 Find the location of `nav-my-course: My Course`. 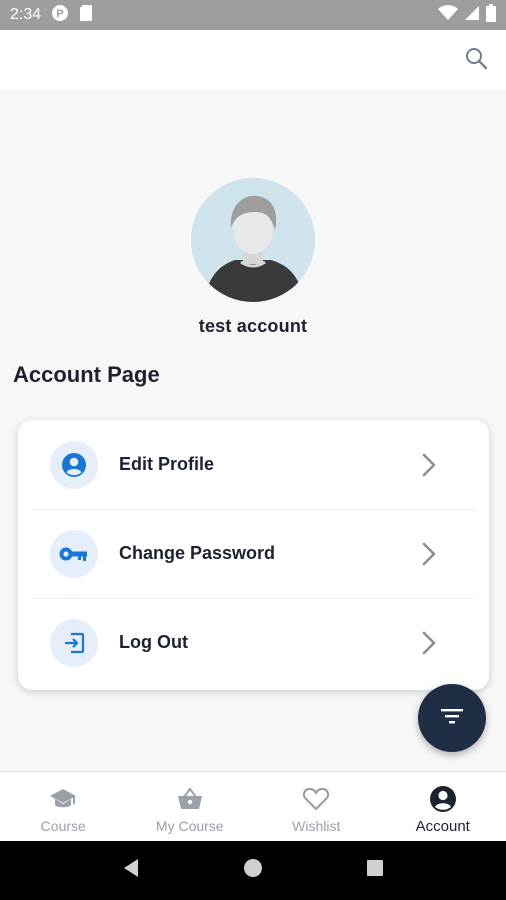

nav-my-course: My Course is located at coordinates (190, 806).